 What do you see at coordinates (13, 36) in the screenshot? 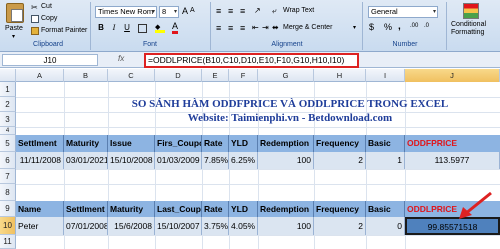
I see `paste-dropdown-icon: ▾` at bounding box center [13, 36].